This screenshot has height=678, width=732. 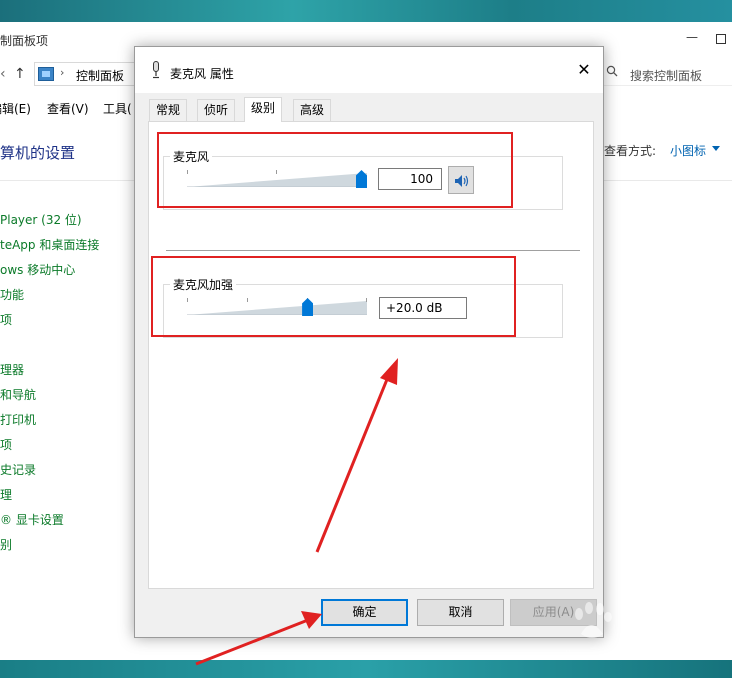 I want to click on annotation-box-microphone, so click(x=335, y=170).